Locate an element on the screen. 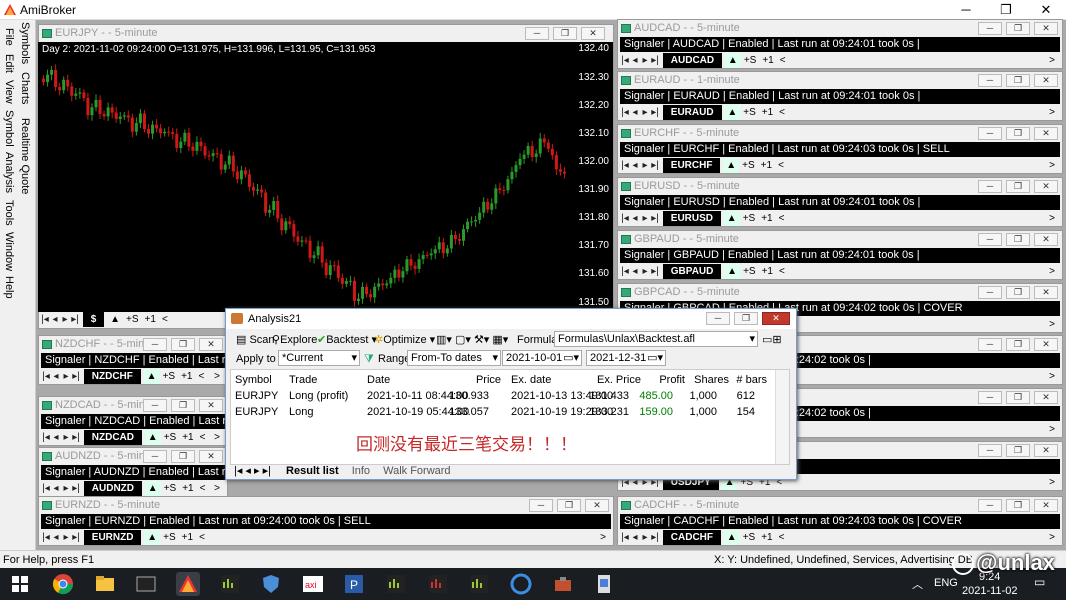 This screenshot has height=600, width=1066. symbol-tab: EURNZD is located at coordinates (112, 537).